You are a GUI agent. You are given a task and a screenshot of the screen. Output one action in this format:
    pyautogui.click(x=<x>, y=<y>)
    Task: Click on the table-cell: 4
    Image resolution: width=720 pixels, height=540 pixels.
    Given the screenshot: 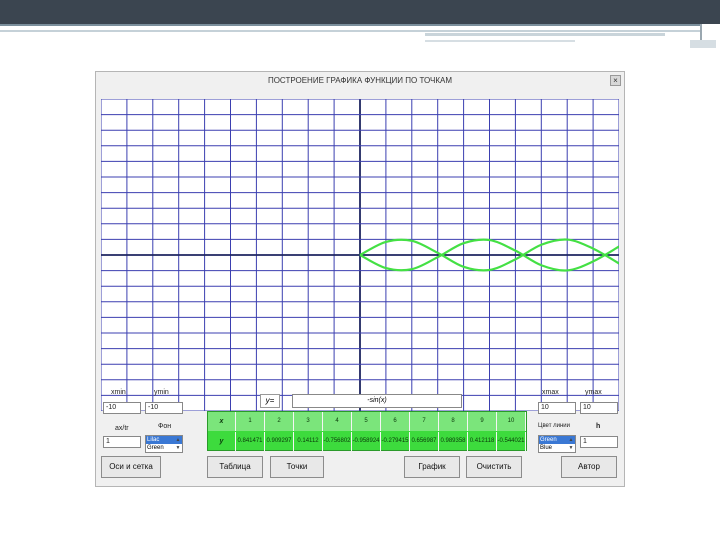 What is the action you would take?
    pyautogui.click(x=337, y=421)
    